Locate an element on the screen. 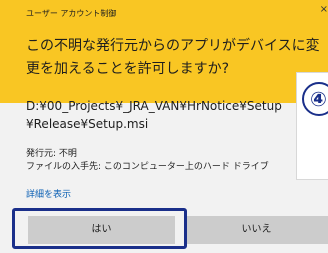  no-button: いいえ is located at coordinates (256, 230).